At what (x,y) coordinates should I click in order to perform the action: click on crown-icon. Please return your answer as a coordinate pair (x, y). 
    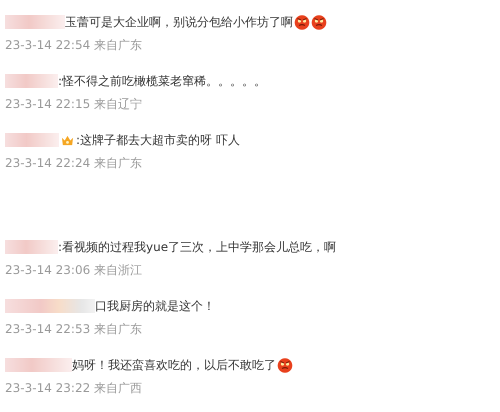
    Looking at the image, I should click on (67, 140).